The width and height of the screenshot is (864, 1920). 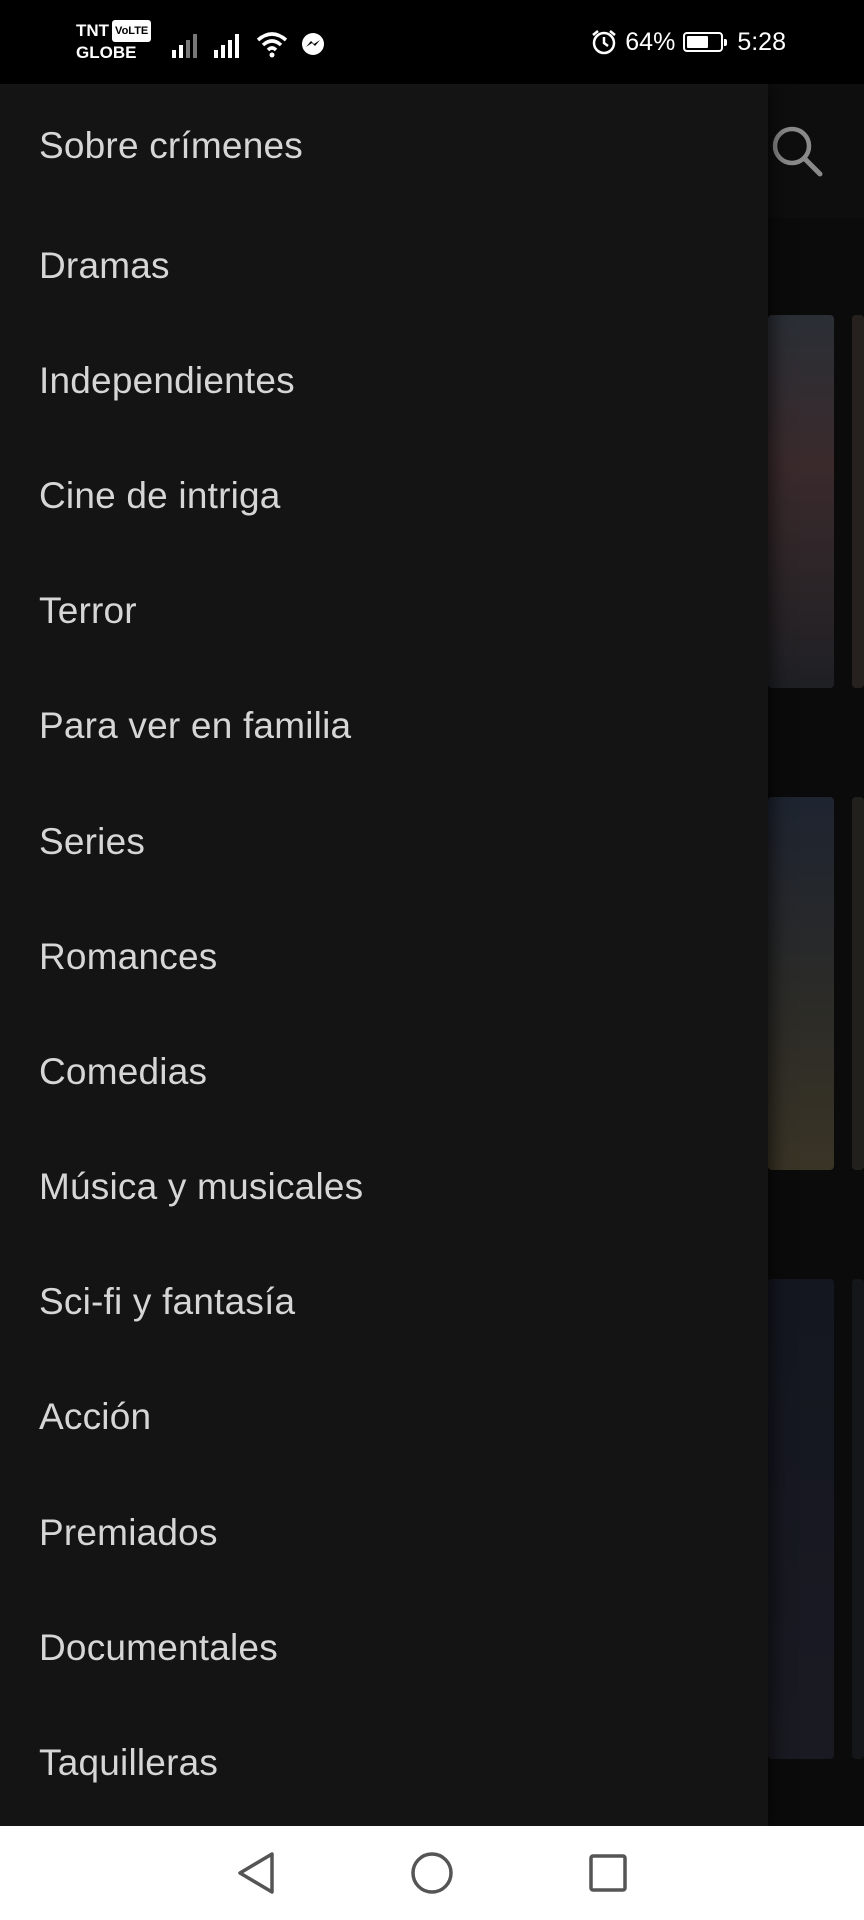 What do you see at coordinates (384, 146) in the screenshot?
I see `menu-item-sobre-crimenes: Sobre crímenes` at bounding box center [384, 146].